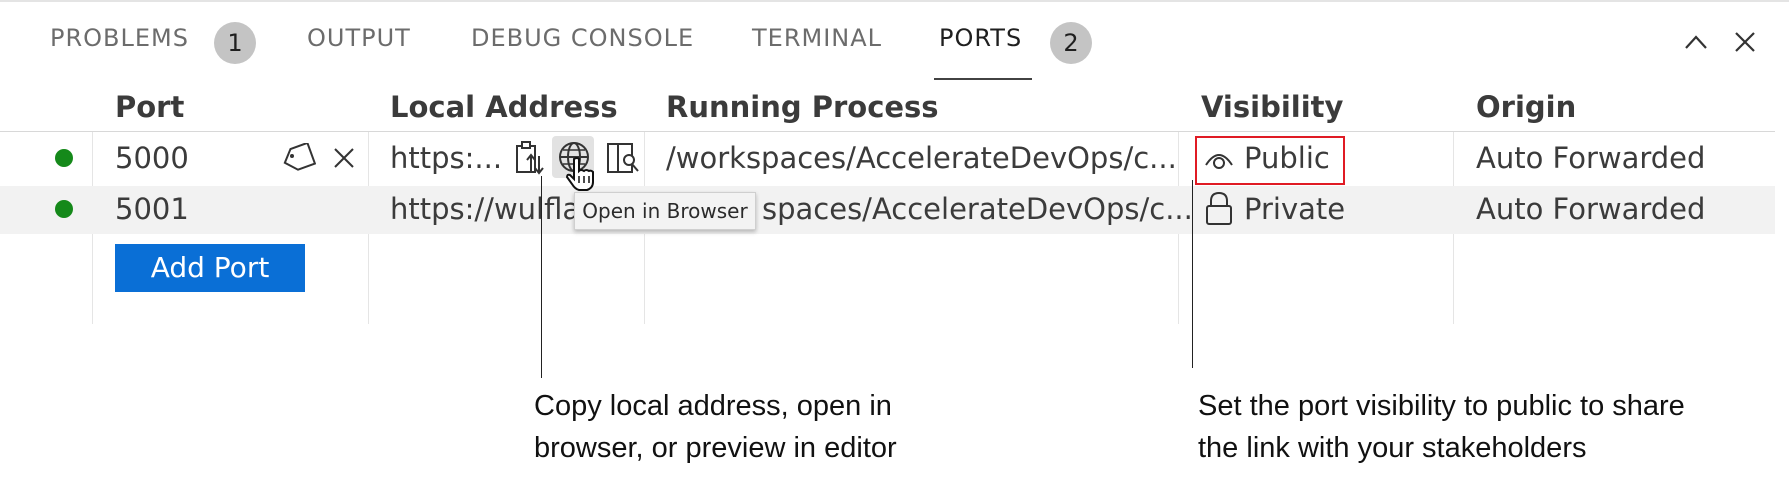  What do you see at coordinates (1219, 208) in the screenshot?
I see `lock-icon` at bounding box center [1219, 208].